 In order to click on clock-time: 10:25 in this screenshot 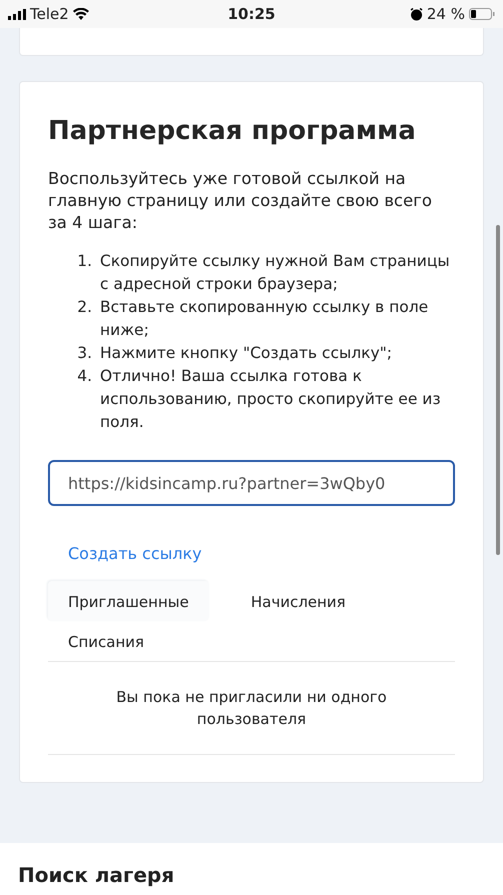, I will do `click(252, 14)`.